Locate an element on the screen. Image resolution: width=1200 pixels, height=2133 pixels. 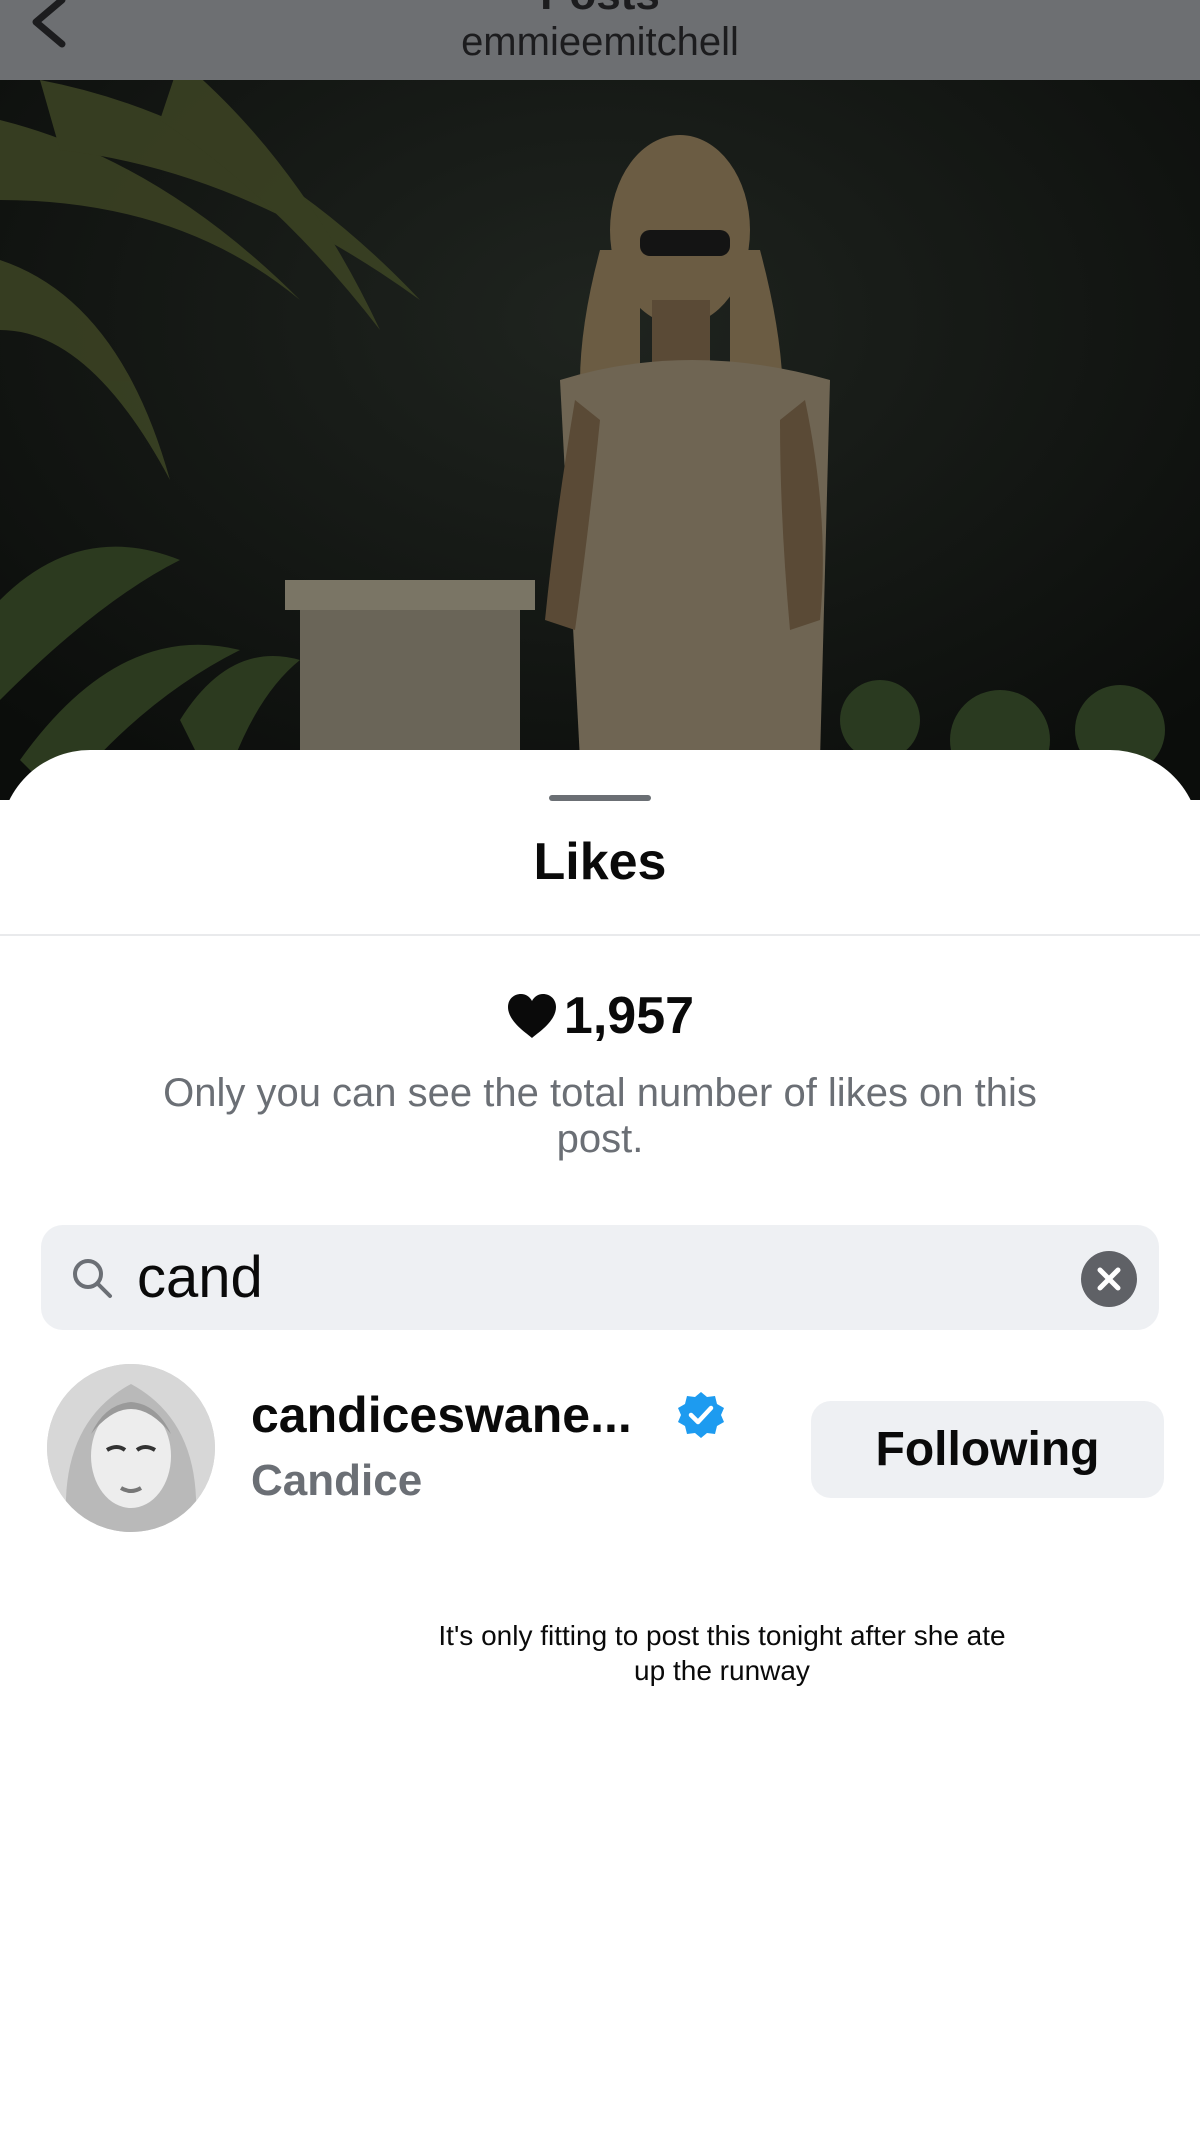
sheet-grabber is located at coordinates (600, 798).